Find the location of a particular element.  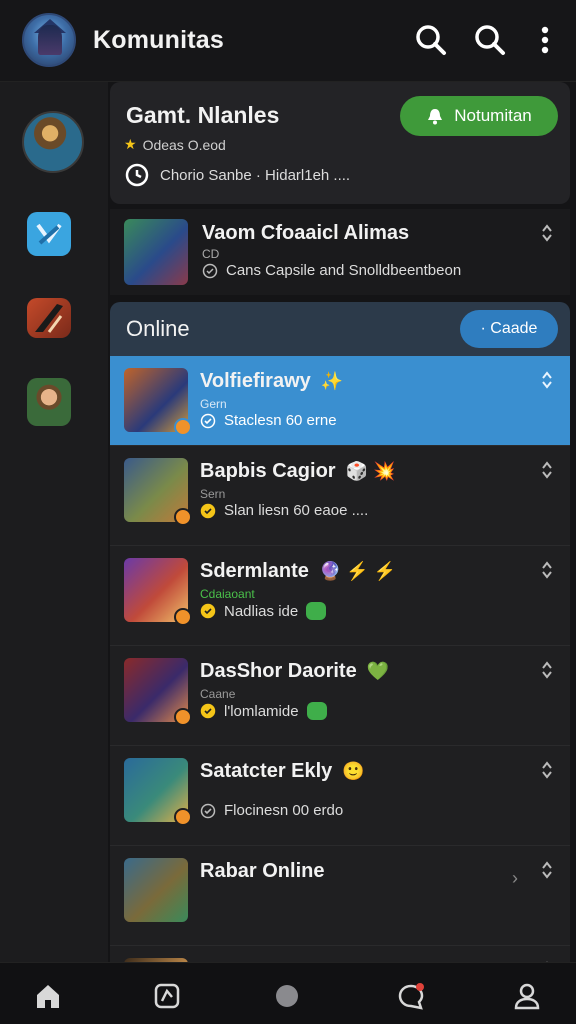

boy-avatar is located at coordinates (49, 402).